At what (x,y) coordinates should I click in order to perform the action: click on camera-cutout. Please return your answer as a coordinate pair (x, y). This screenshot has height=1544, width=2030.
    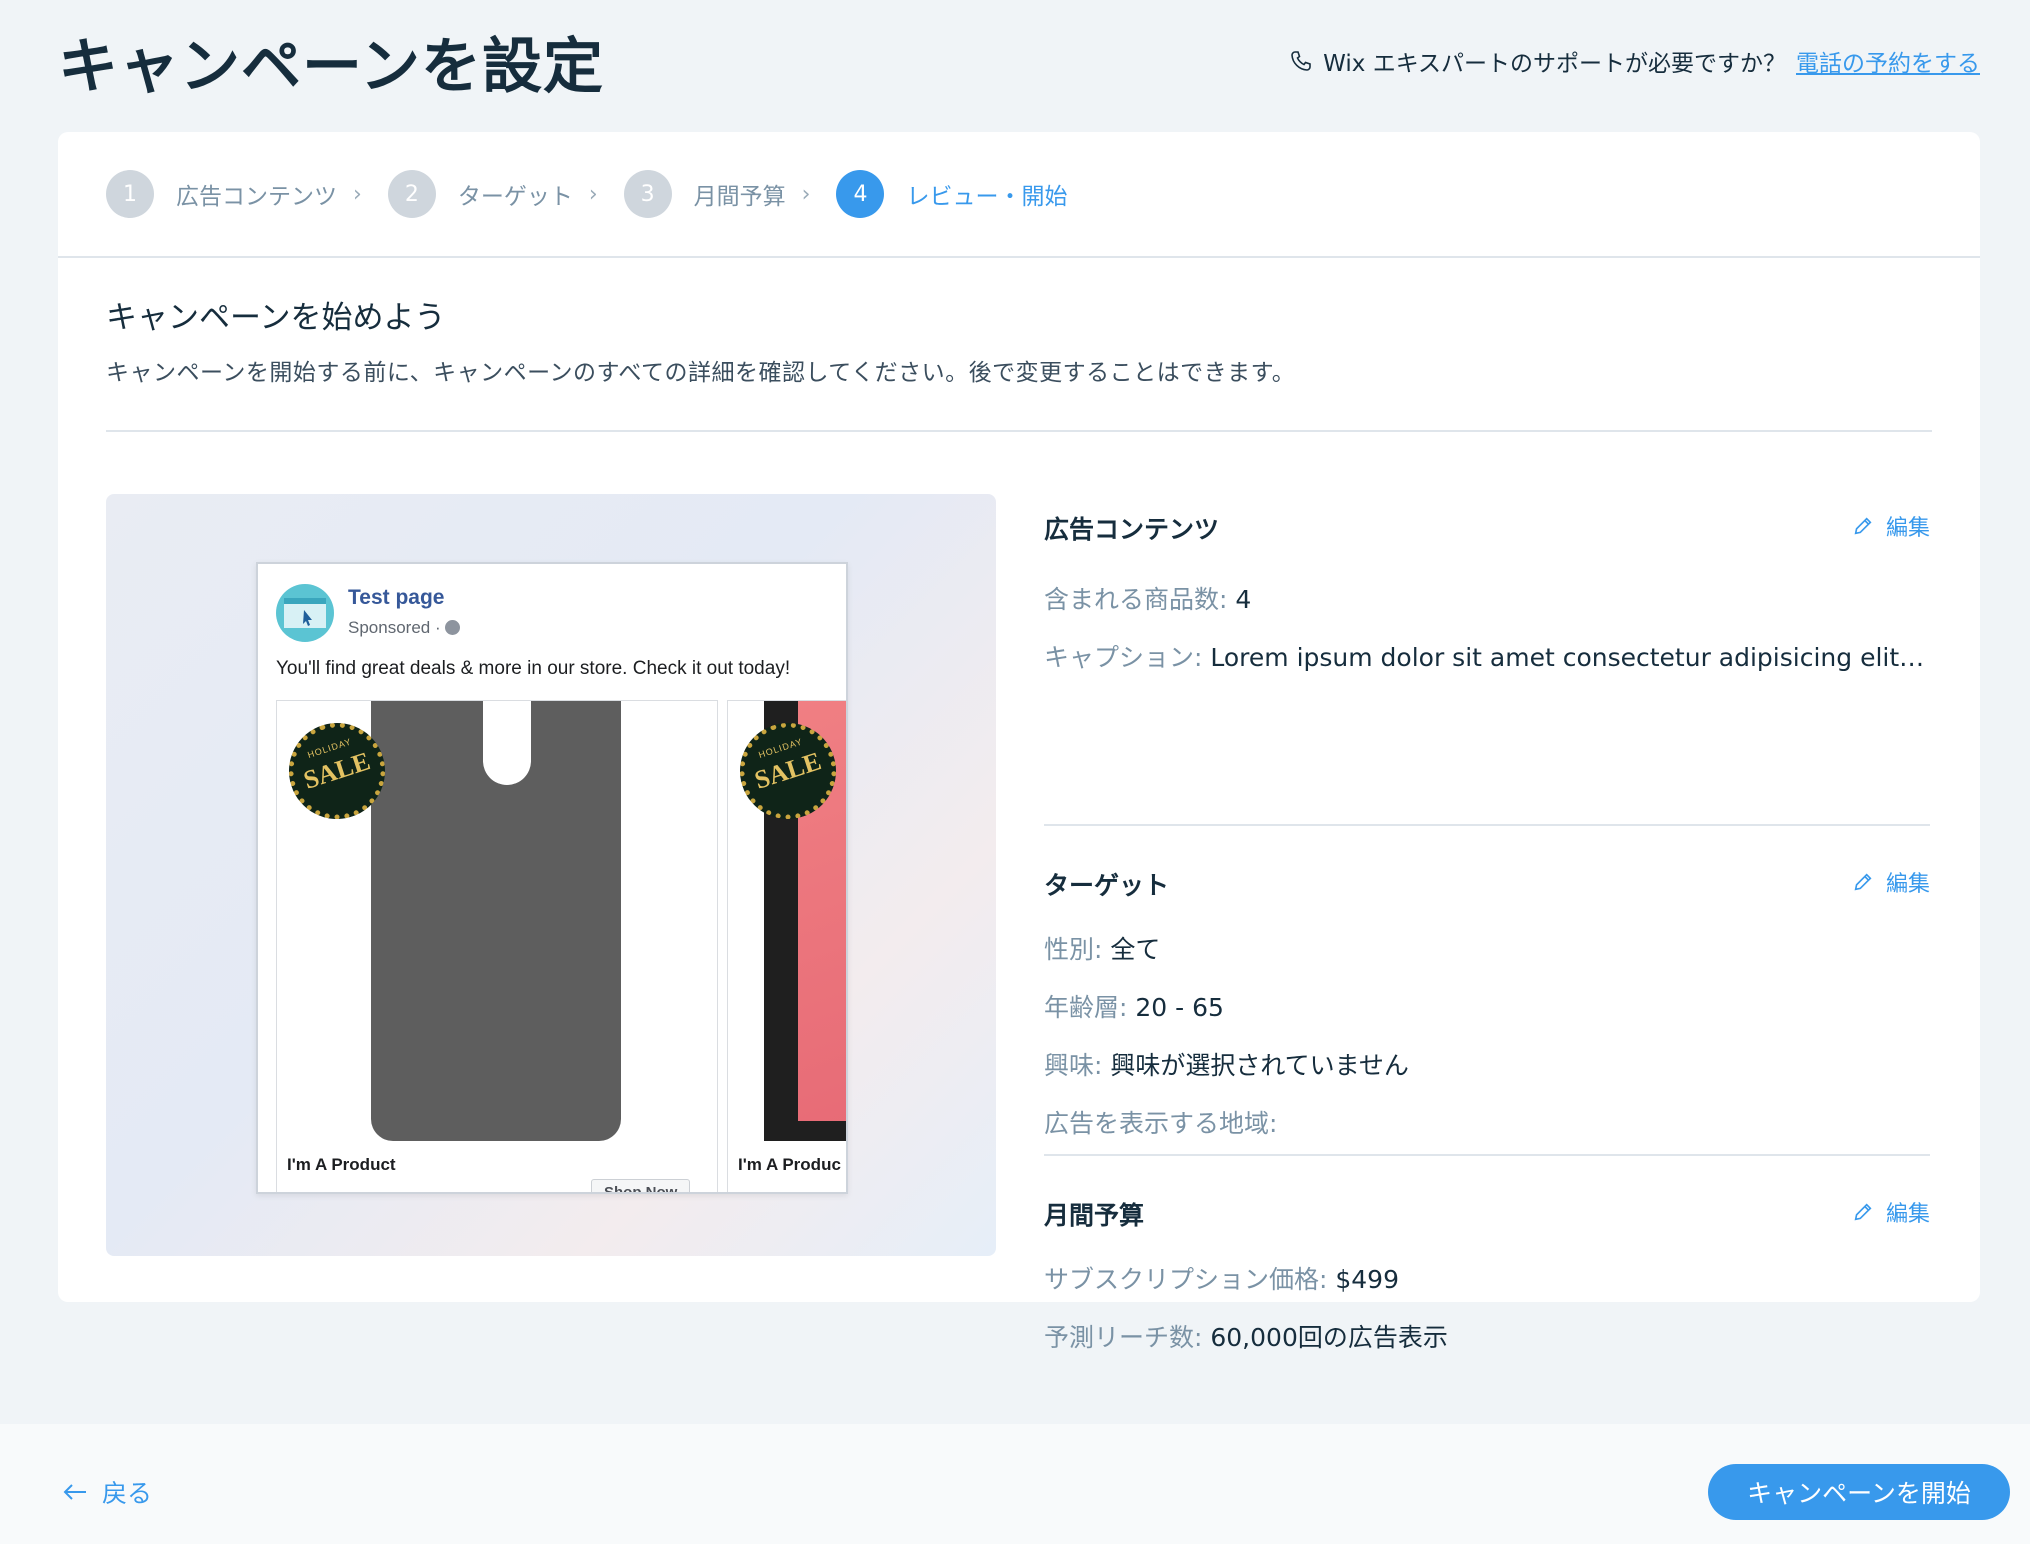
    Looking at the image, I should click on (507, 743).